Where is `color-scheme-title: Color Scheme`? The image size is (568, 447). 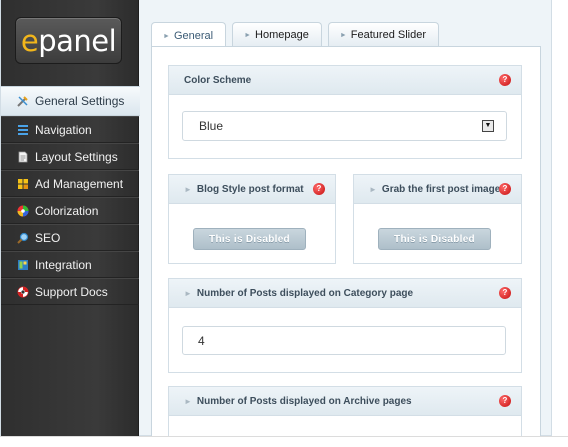
color-scheme-title: Color Scheme is located at coordinates (218, 80).